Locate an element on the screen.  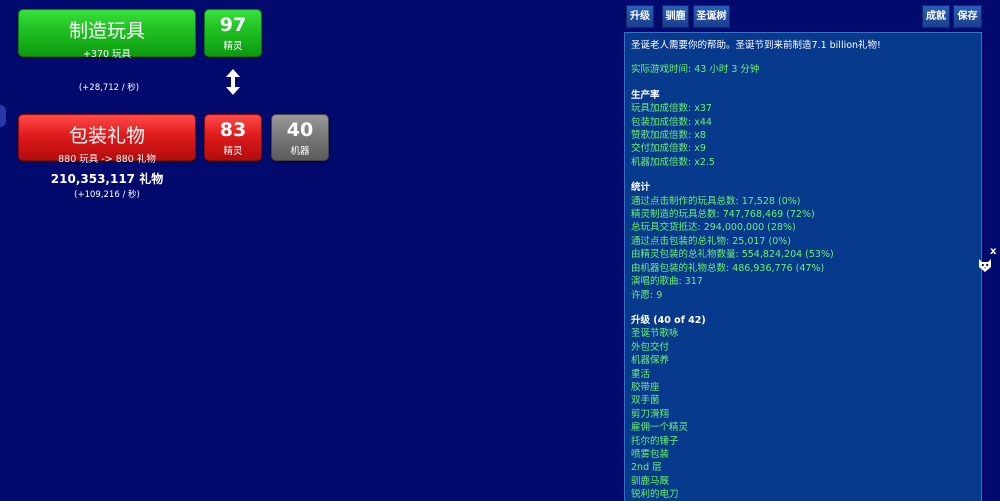
wrap-elves-button: 83 精灵 is located at coordinates (233, 137).